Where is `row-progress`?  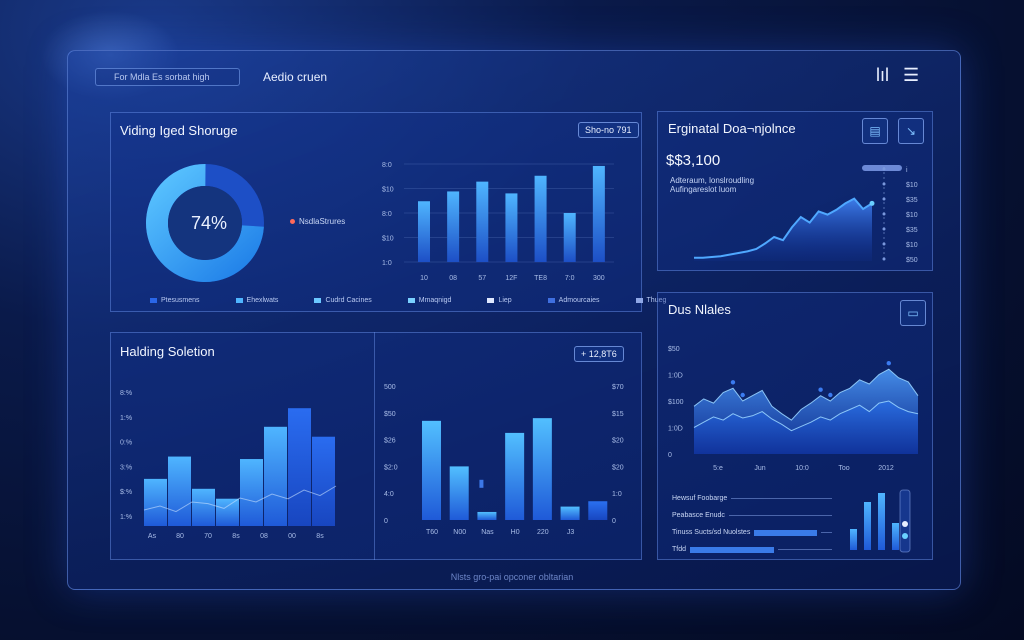 row-progress is located at coordinates (732, 549).